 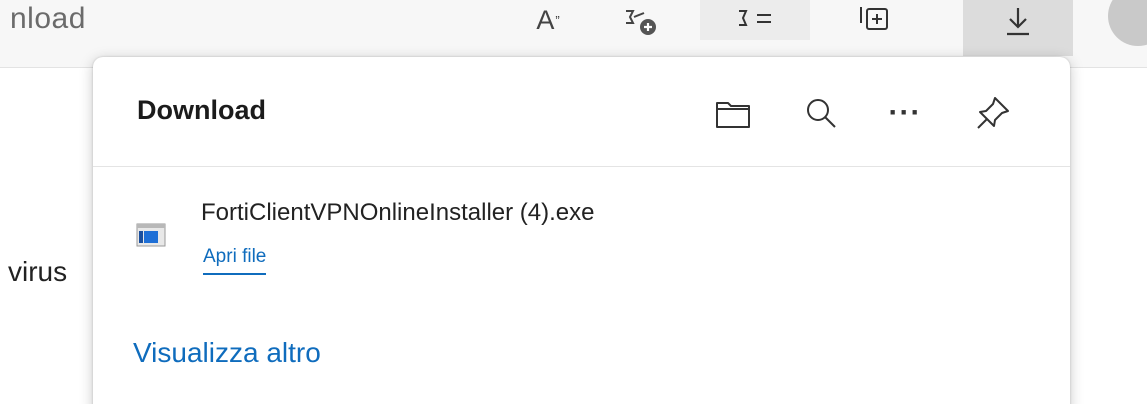 What do you see at coordinates (38, 271) in the screenshot?
I see `page-body-fragment: virus` at bounding box center [38, 271].